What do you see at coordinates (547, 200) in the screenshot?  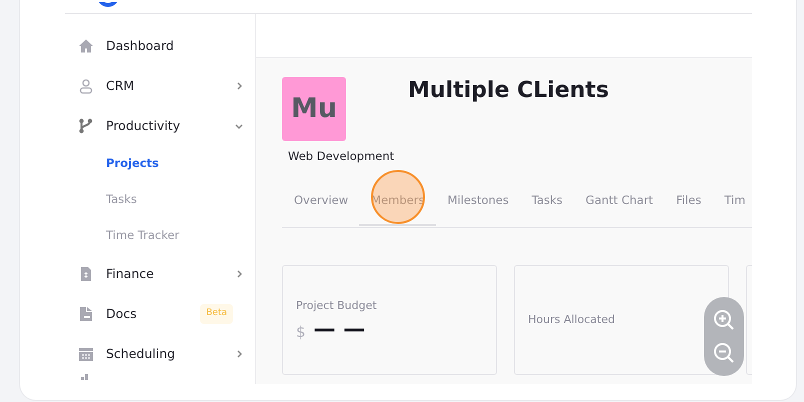 I see `tab: Tasks` at bounding box center [547, 200].